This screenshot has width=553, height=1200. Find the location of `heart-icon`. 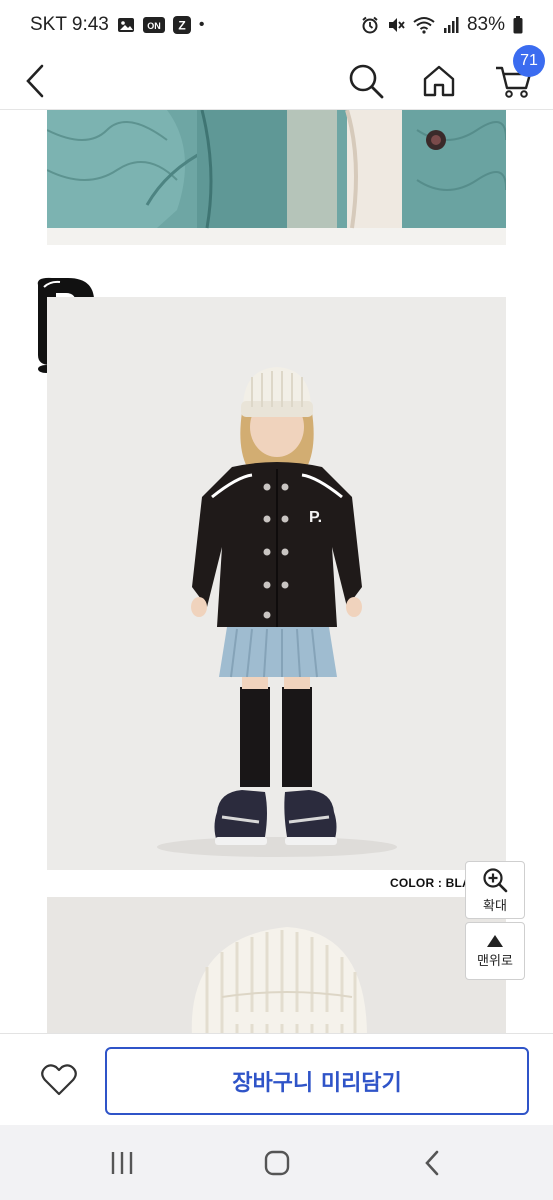

heart-icon is located at coordinates (59, 1080).